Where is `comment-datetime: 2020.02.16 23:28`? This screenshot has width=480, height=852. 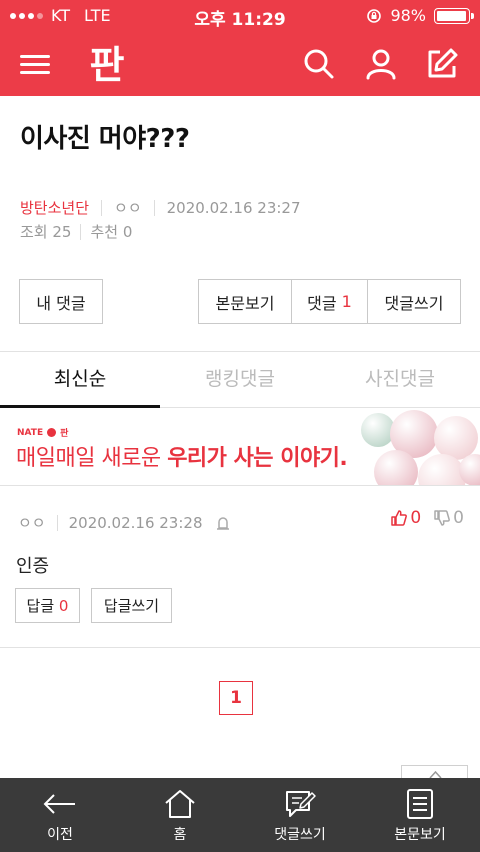 comment-datetime: 2020.02.16 23:28 is located at coordinates (135, 522).